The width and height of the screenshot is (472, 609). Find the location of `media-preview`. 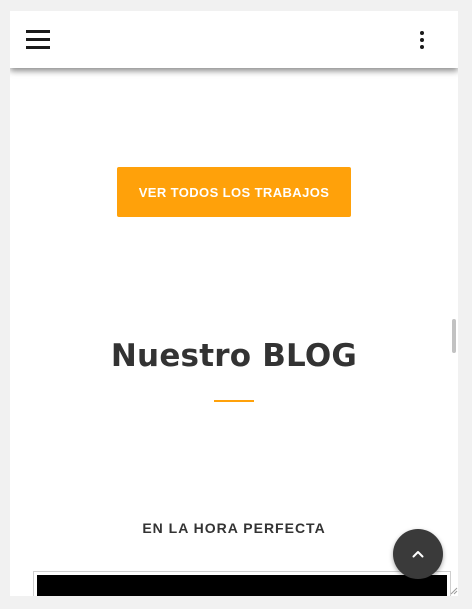

media-preview is located at coordinates (242, 585).